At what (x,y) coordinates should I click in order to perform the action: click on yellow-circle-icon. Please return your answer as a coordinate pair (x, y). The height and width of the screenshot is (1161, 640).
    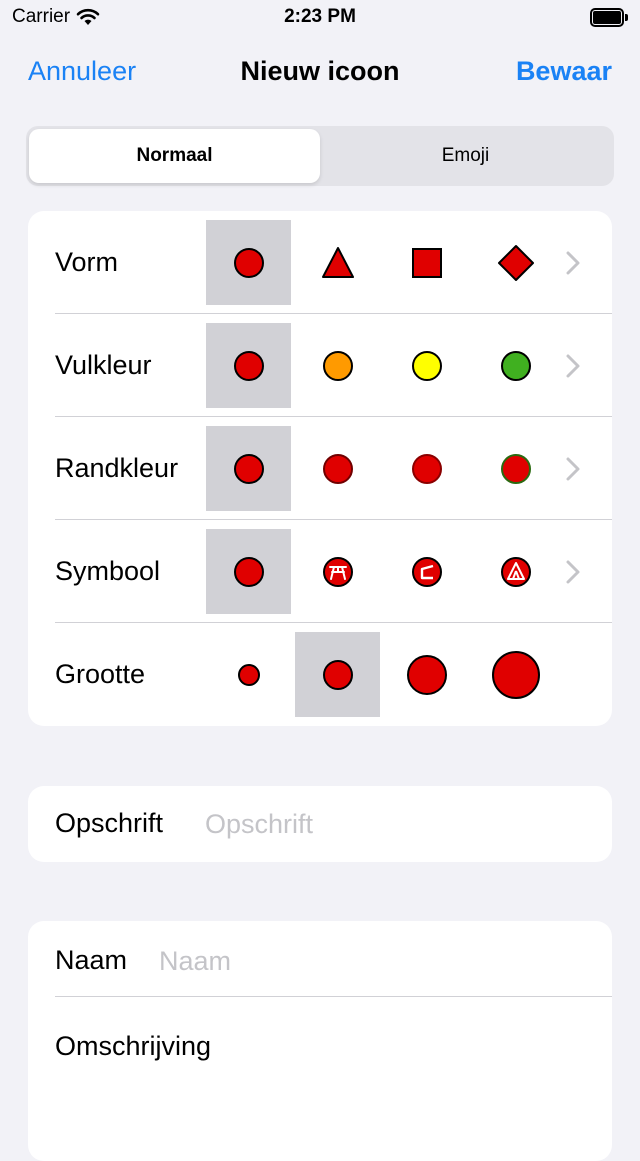
    Looking at the image, I should click on (426, 365).